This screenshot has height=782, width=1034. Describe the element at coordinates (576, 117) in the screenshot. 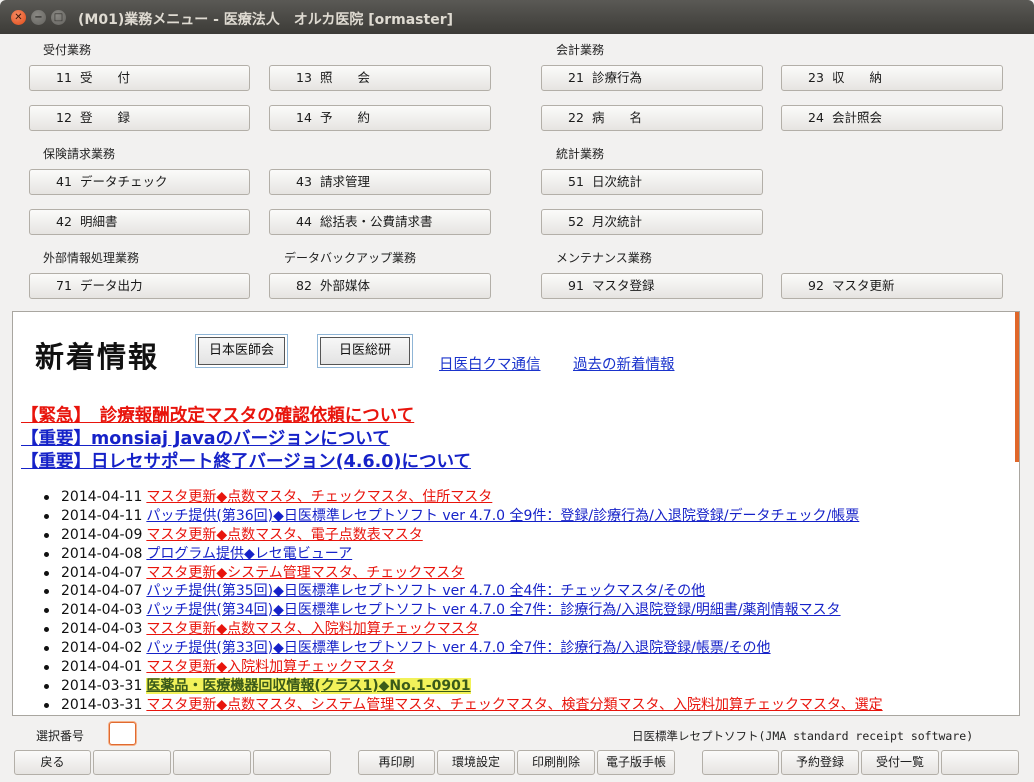

I see `menu-number: 22` at that location.